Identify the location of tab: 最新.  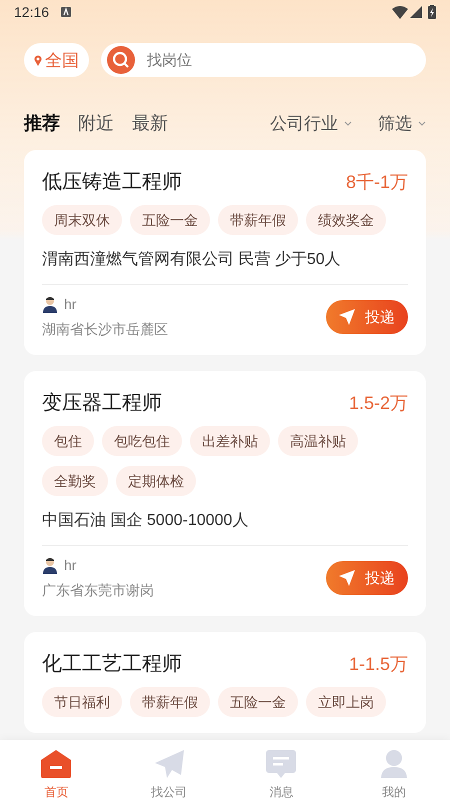
(150, 123).